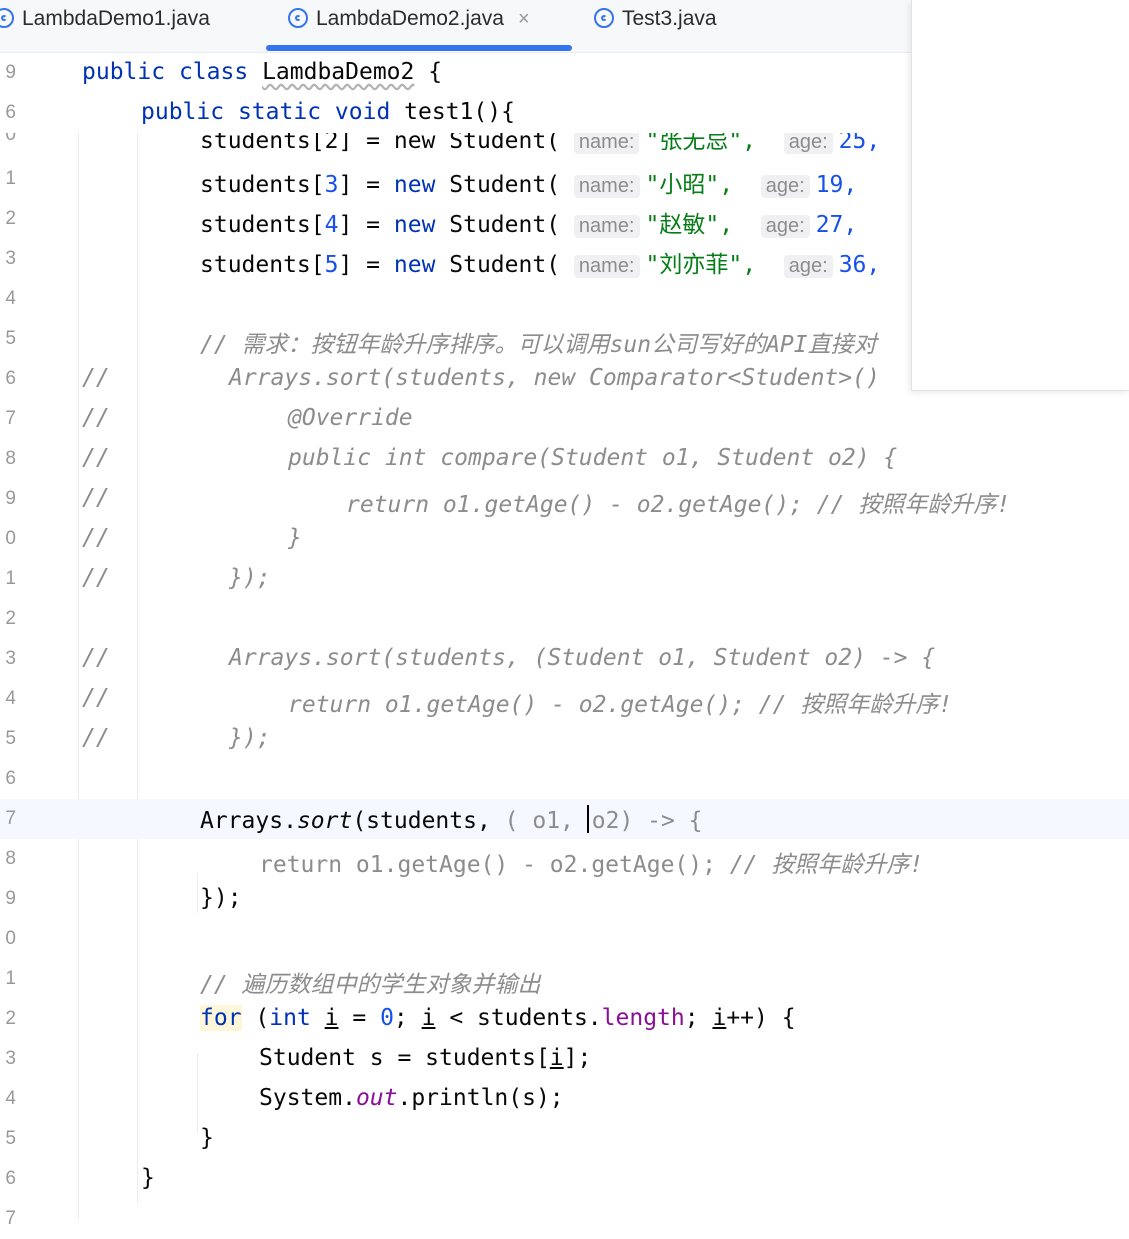 The image size is (1129, 1239). Describe the element at coordinates (564, 899) in the screenshot. I see `code-line: 9 });` at that location.